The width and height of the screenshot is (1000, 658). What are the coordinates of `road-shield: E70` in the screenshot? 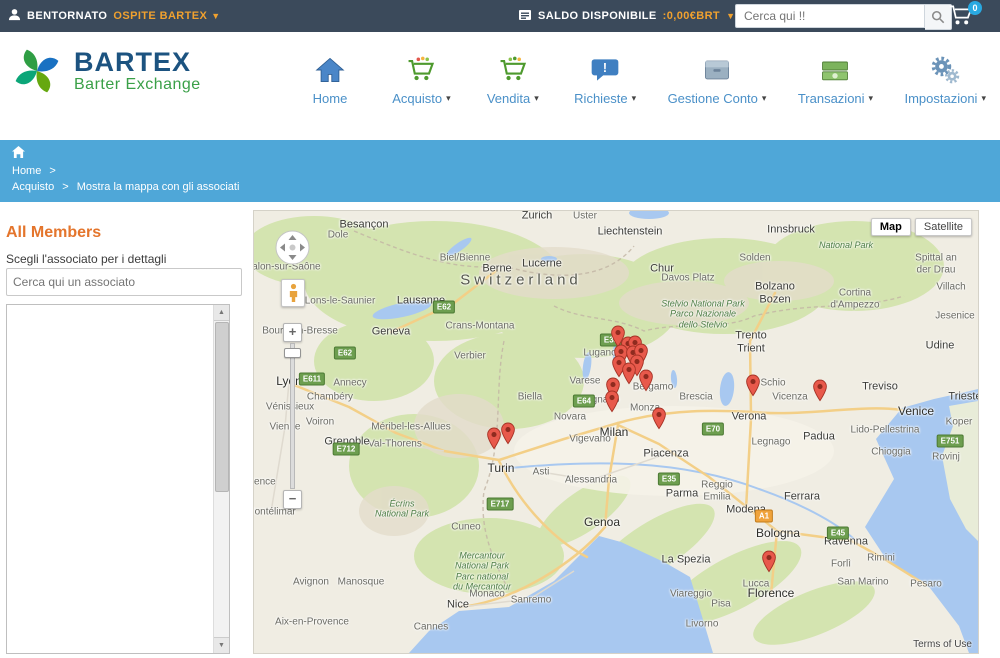 It's located at (713, 429).